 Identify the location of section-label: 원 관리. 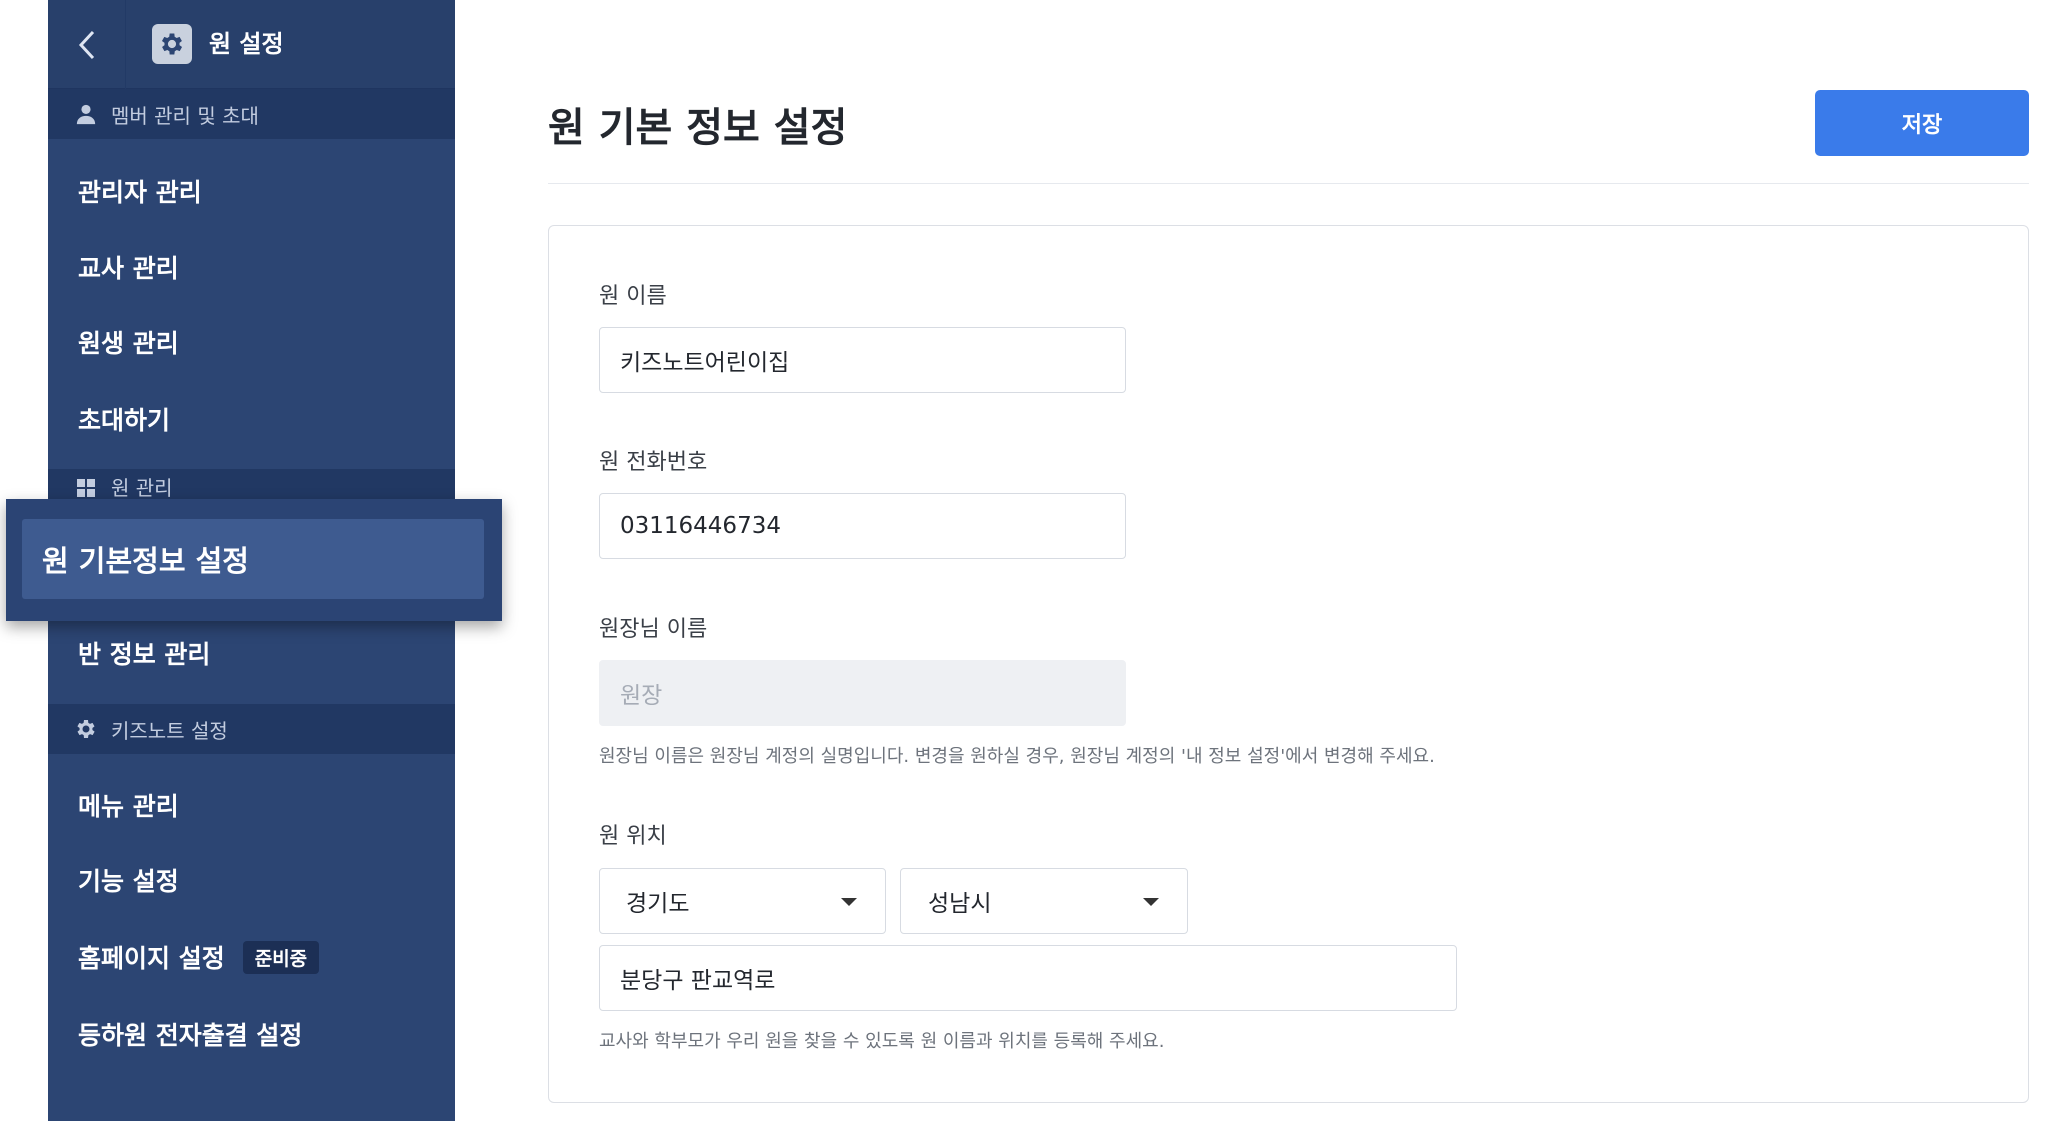
(142, 488).